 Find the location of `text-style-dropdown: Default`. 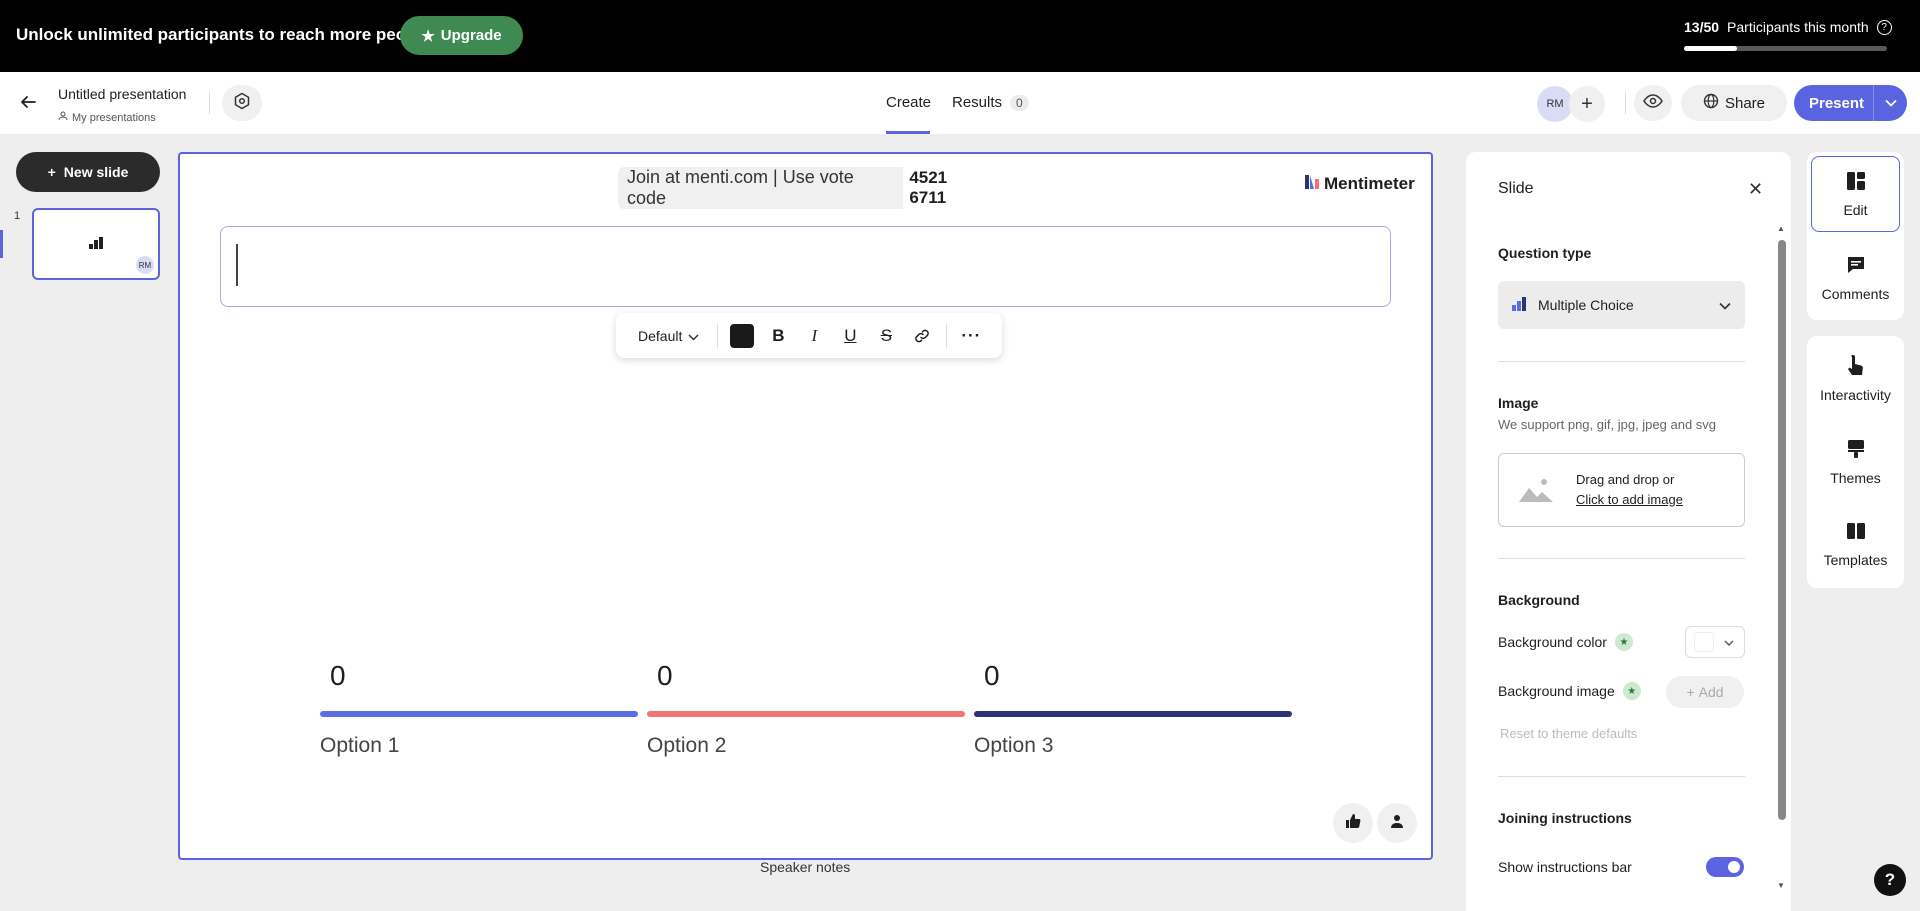

text-style-dropdown: Default is located at coordinates (668, 336).